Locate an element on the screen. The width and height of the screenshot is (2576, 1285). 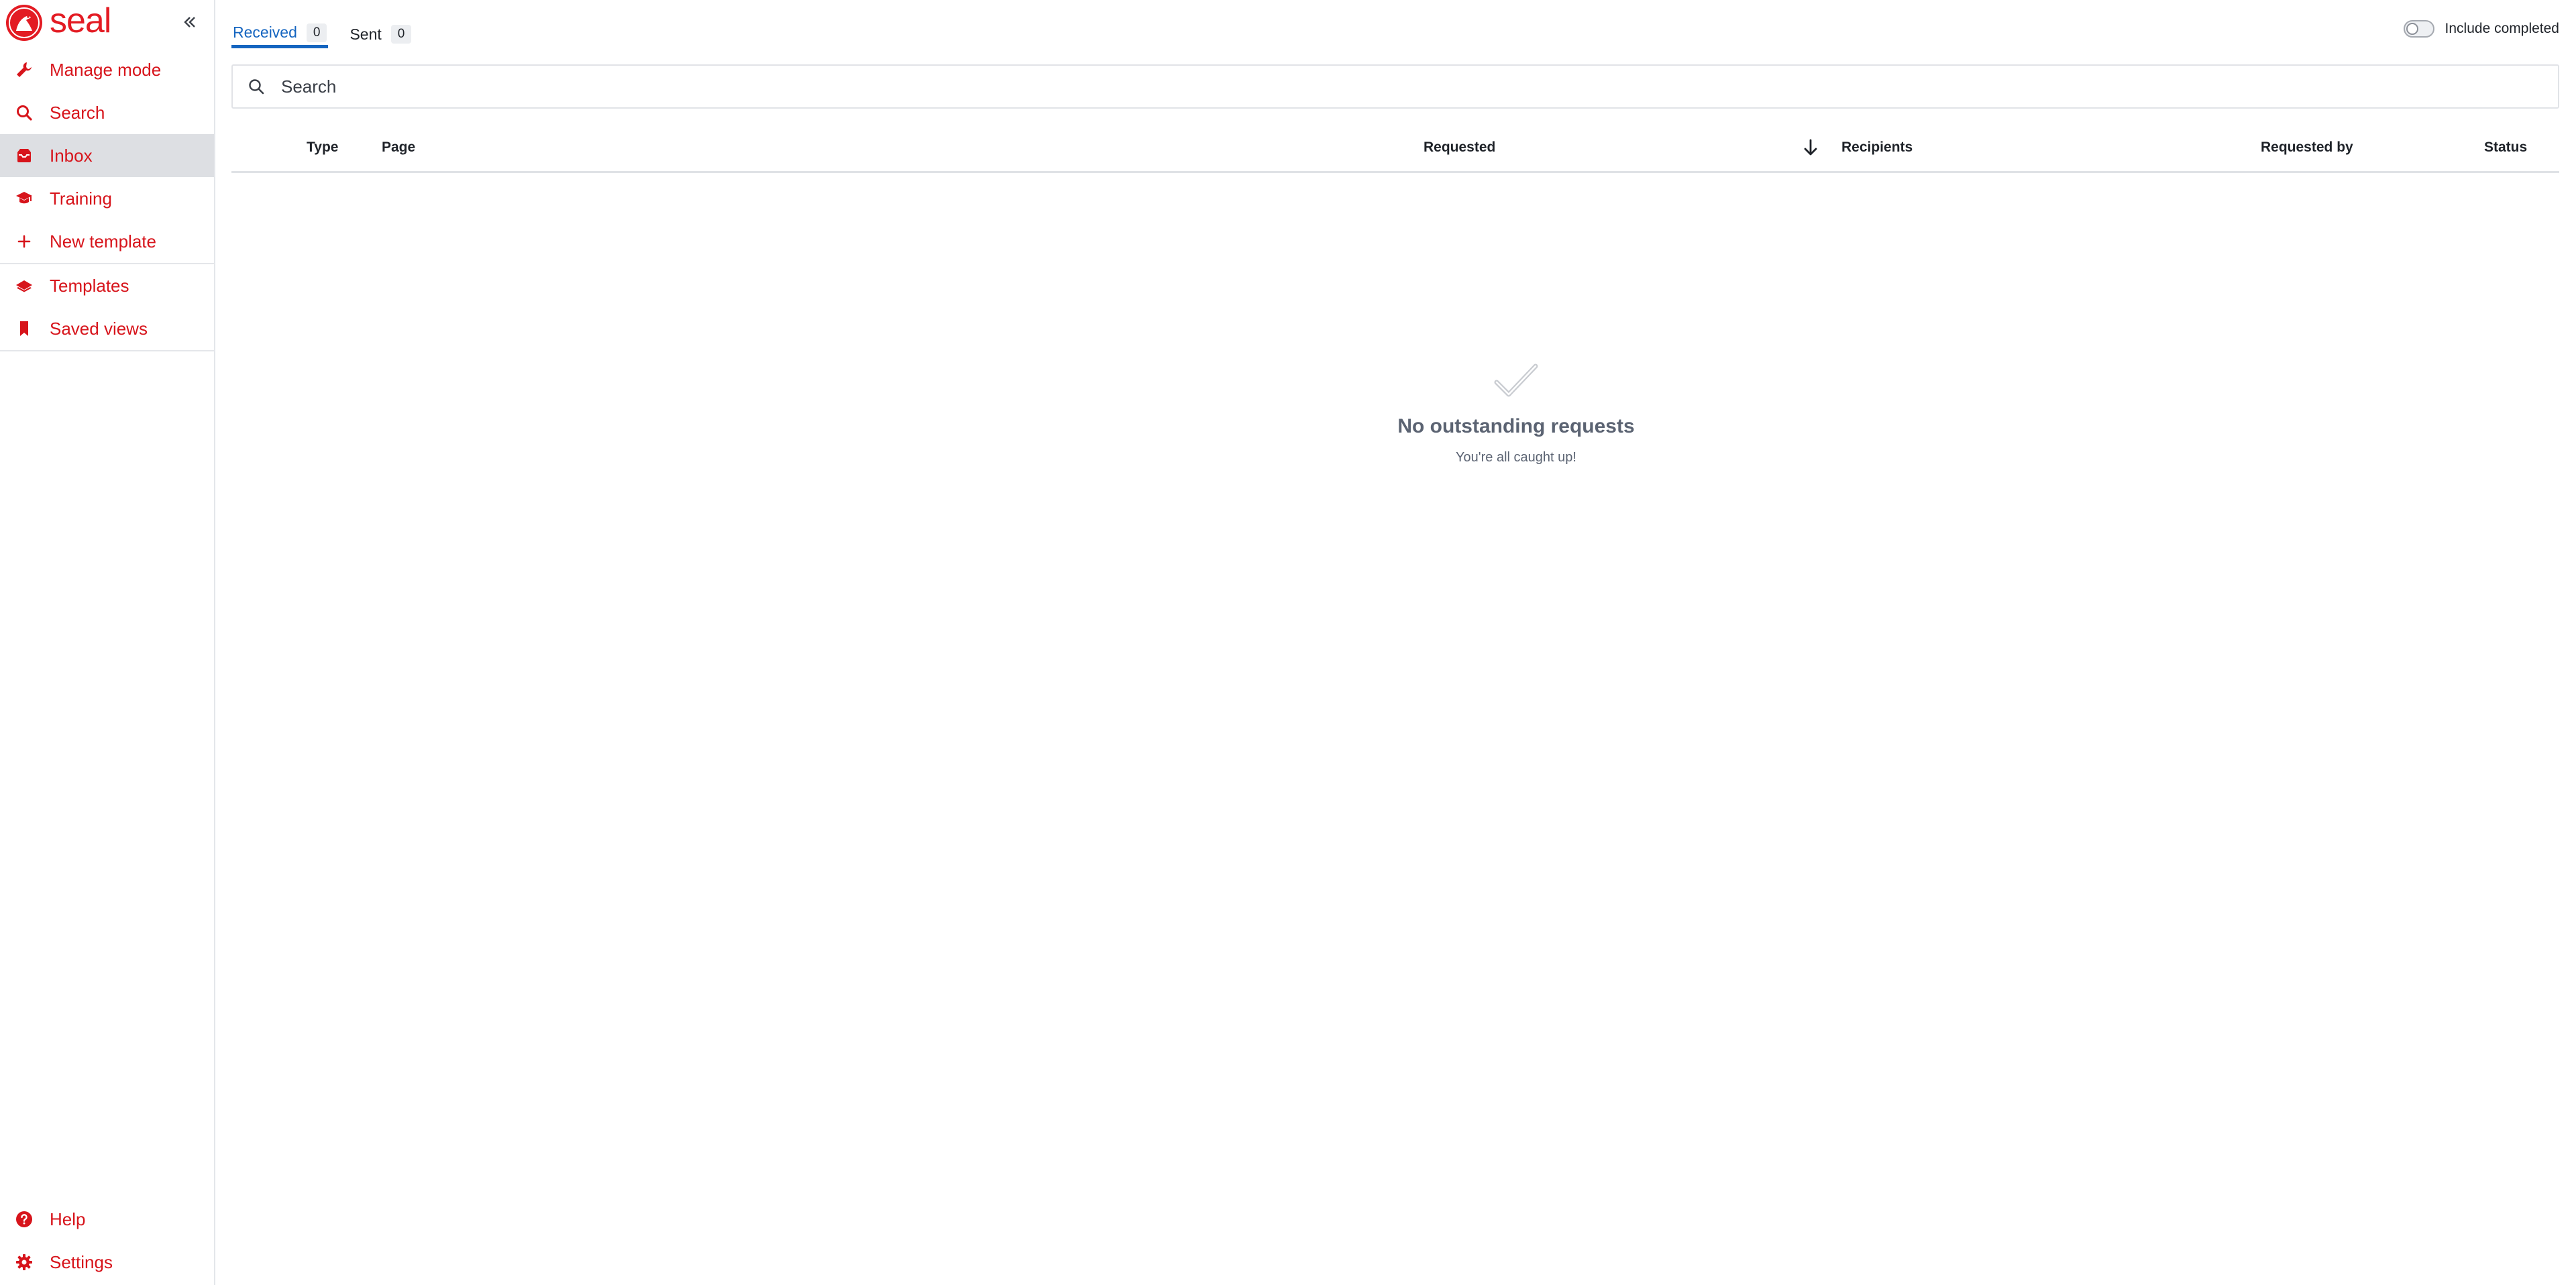
include-completed-toggle is located at coordinates (2418, 29).